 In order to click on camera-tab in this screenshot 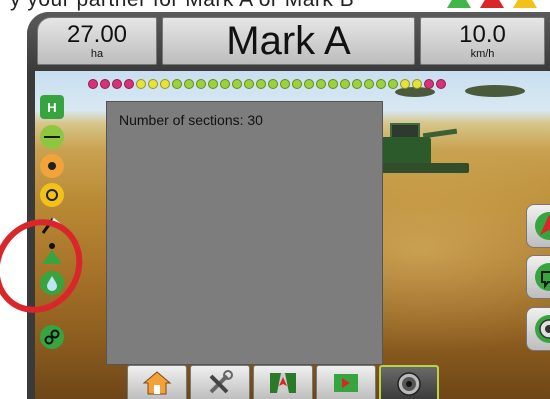, I will do `click(409, 382)`.